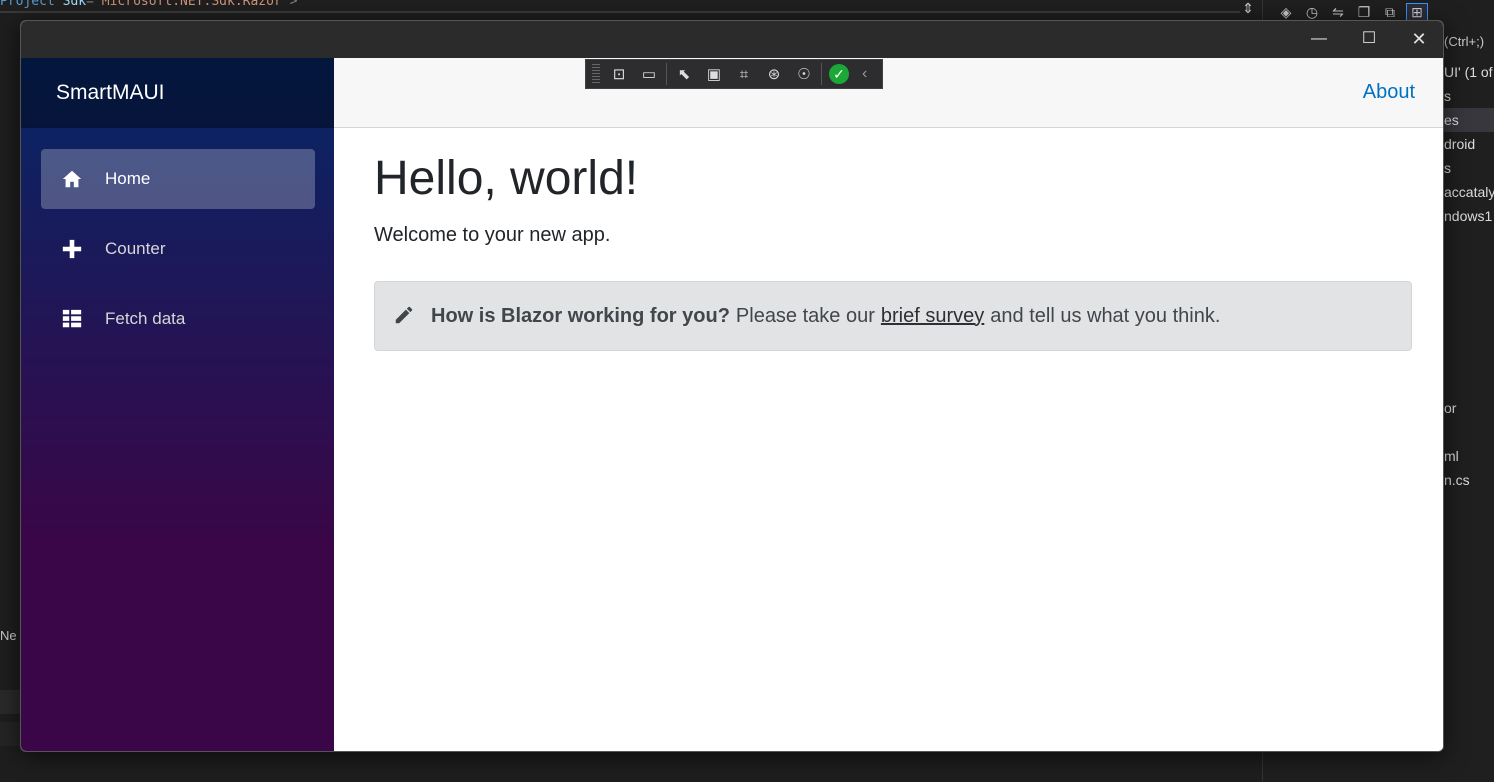  Describe the element at coordinates (191, 4) in the screenshot. I see `code-value: "Microsoft.NET.Sdk.Razor"` at that location.